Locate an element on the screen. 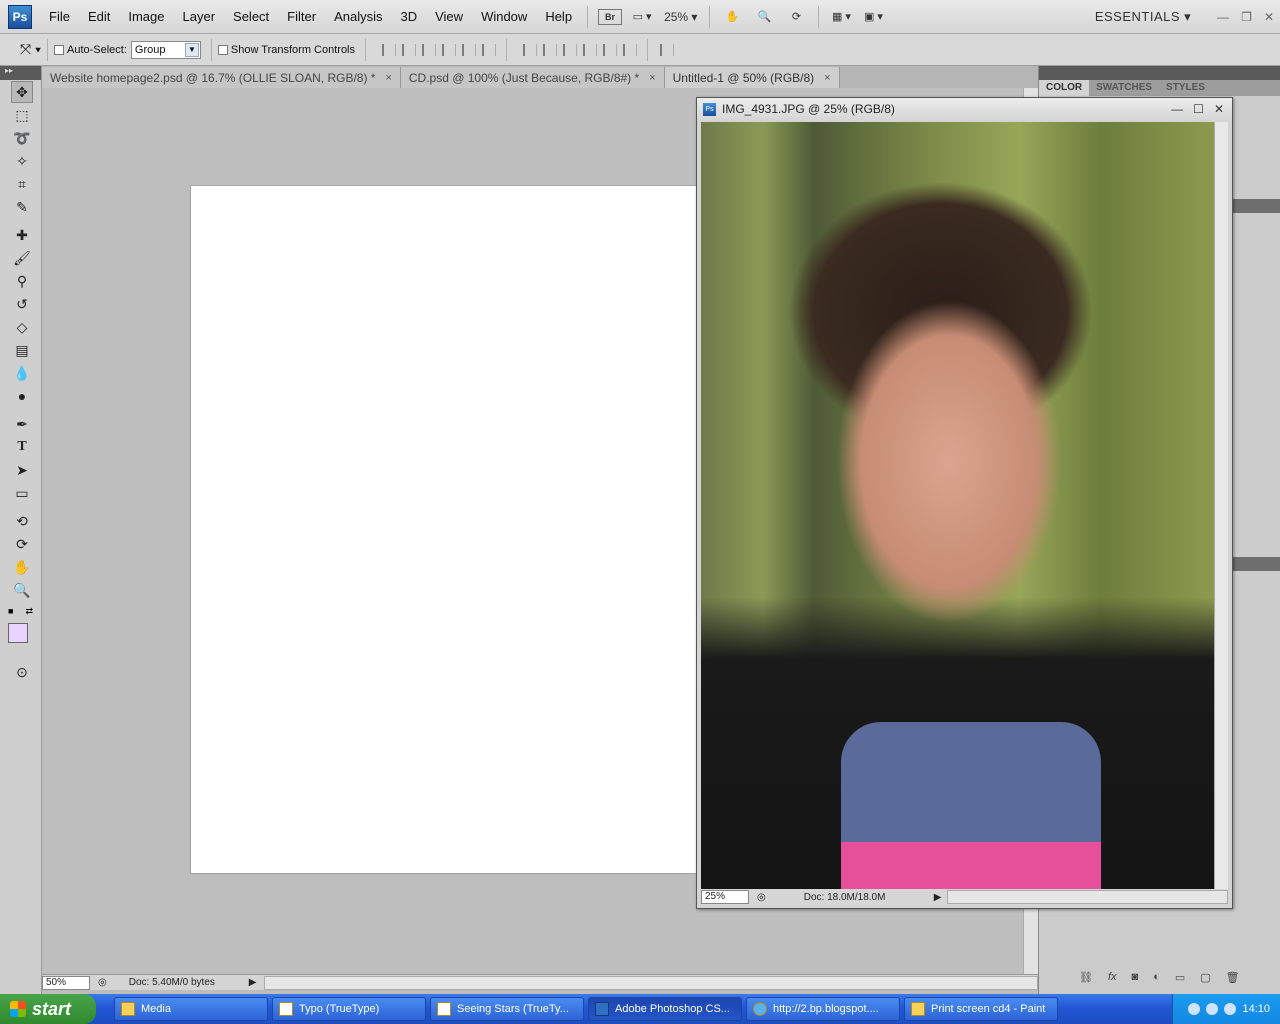  3d-rotate-tool-icon: ⟲ is located at coordinates (22, 521).